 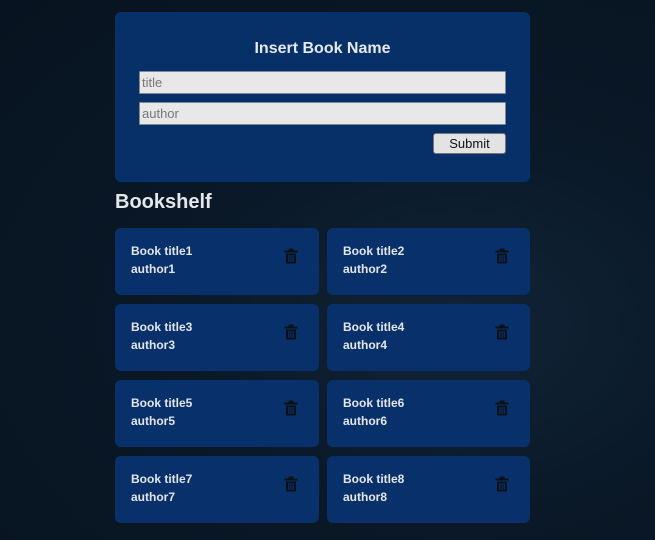 I want to click on book-author: author2, so click(x=365, y=269).